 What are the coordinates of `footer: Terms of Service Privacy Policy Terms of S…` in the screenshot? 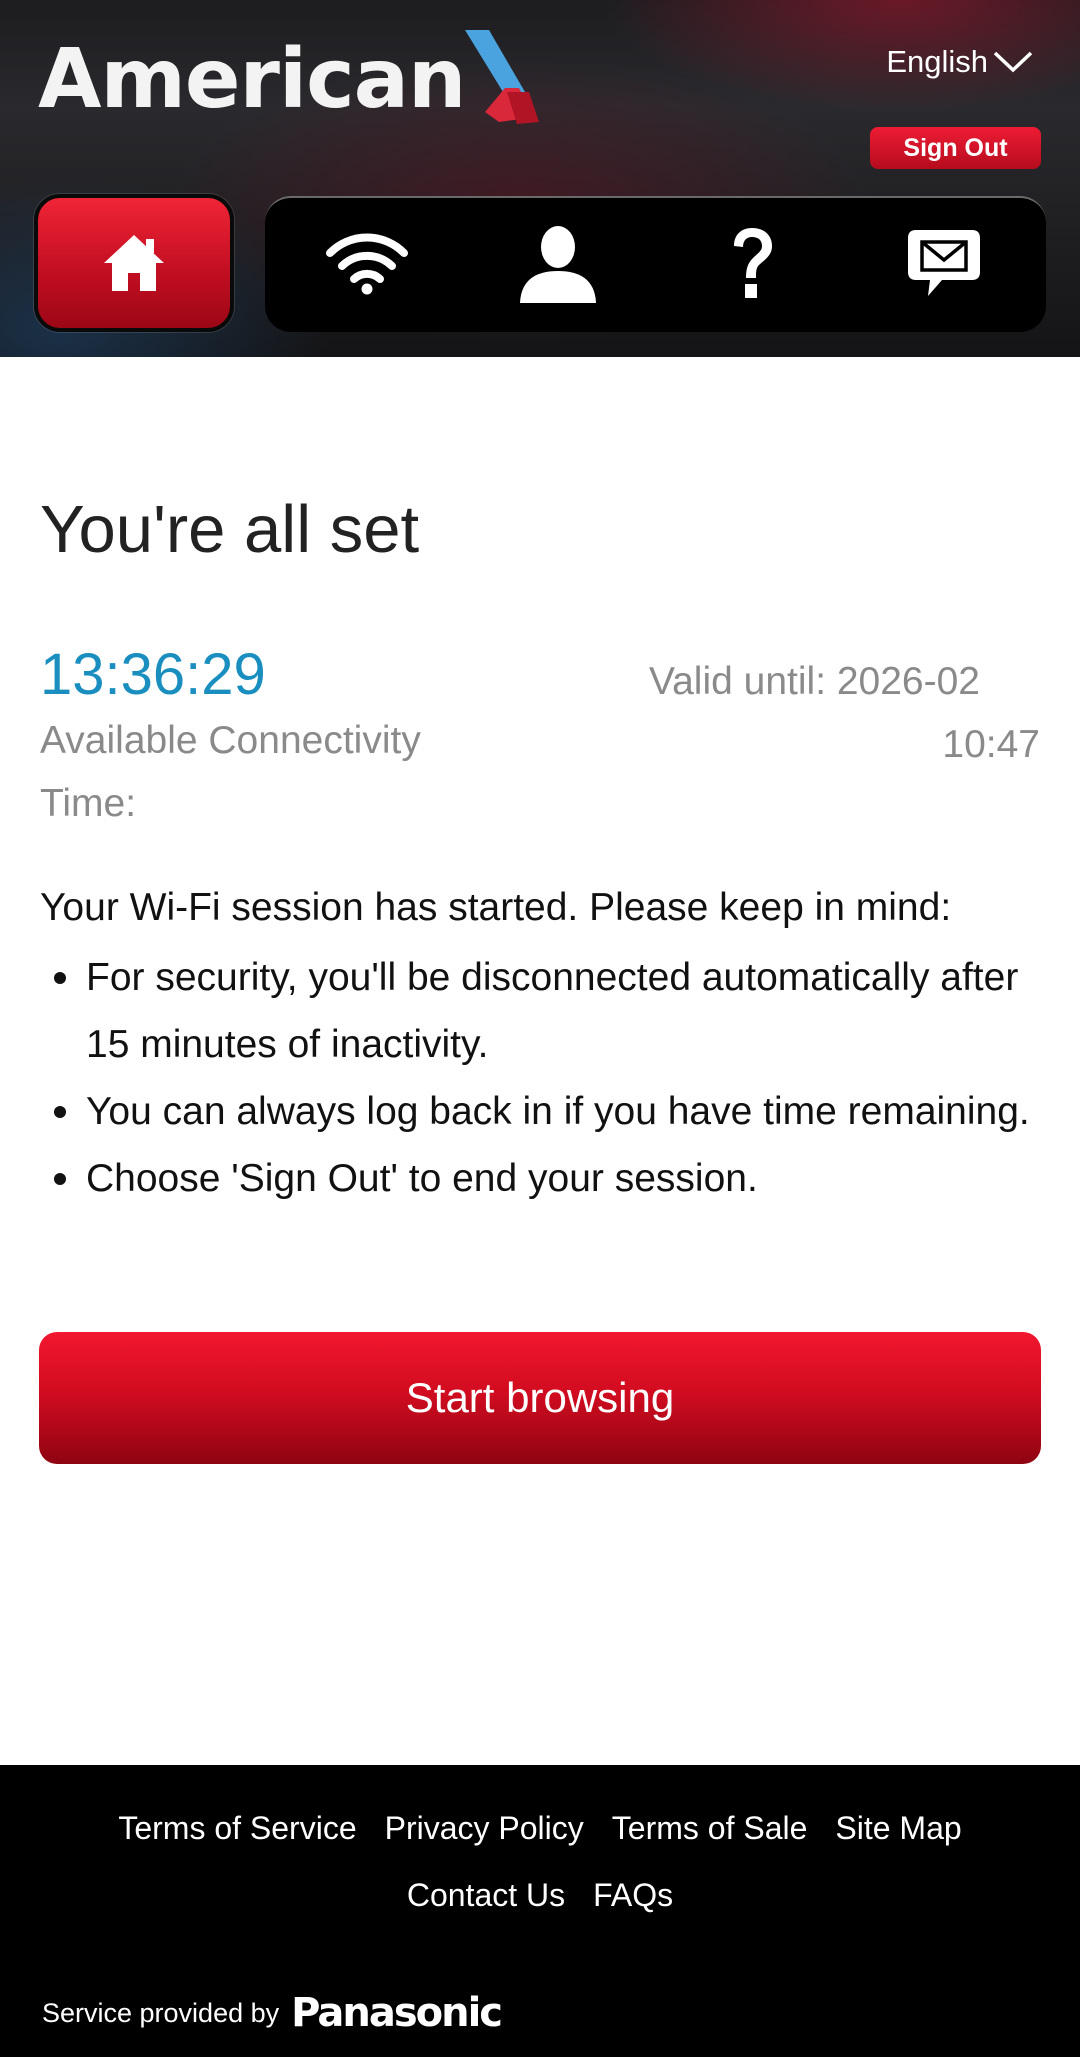 It's located at (540, 1911).